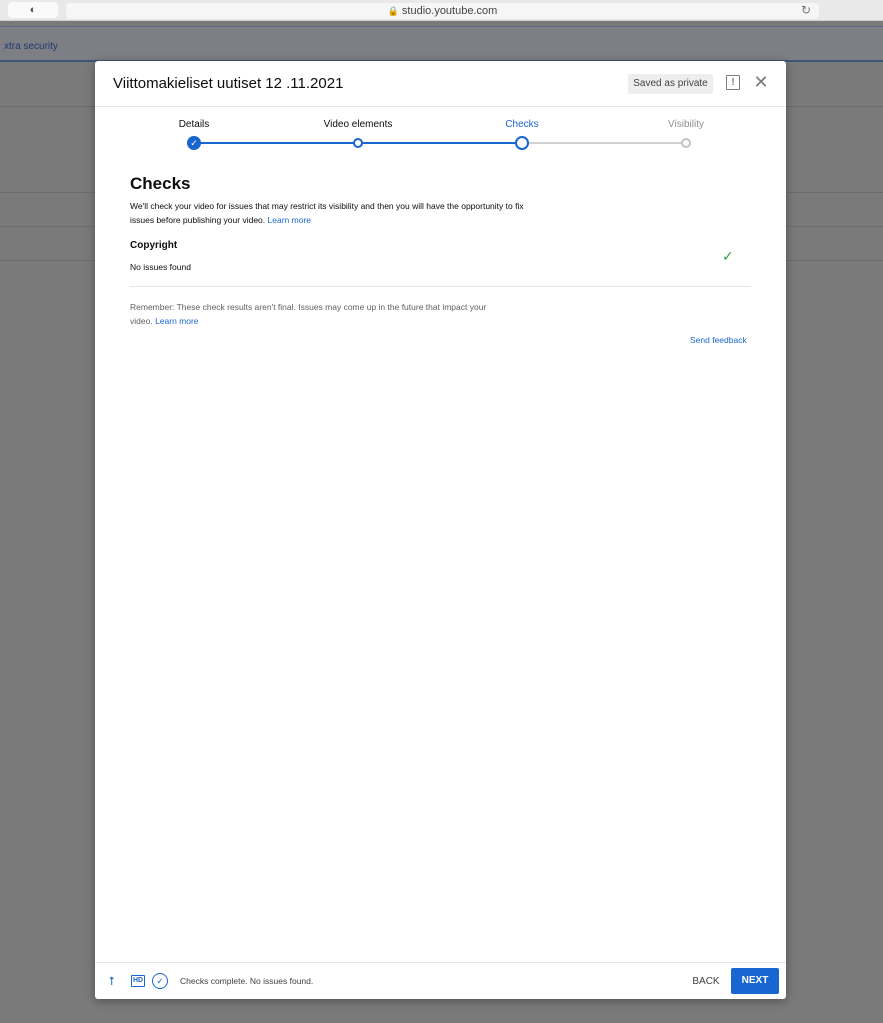  Describe the element at coordinates (194, 124) in the screenshot. I see `step-details-label: Details` at that location.